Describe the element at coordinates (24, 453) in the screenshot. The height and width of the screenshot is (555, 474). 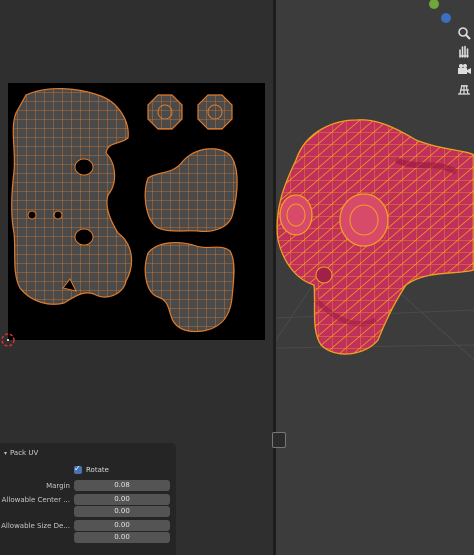
I see `panel-title: Pack UV` at that location.